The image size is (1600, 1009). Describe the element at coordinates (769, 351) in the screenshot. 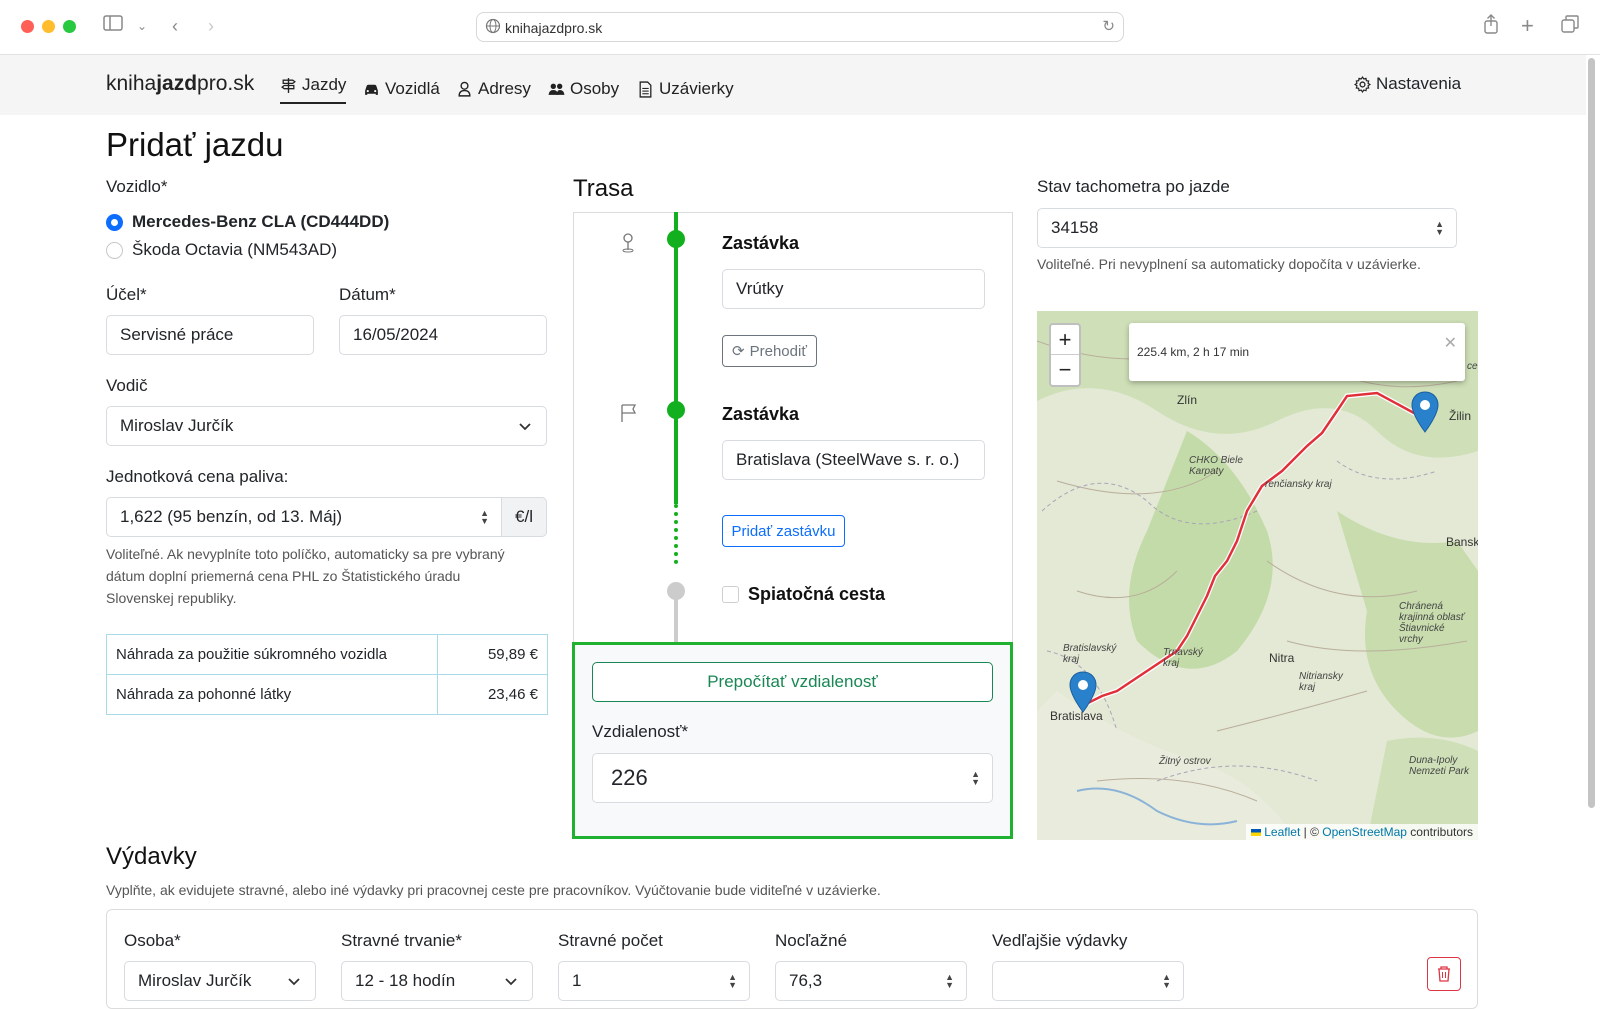

I see `swap-button: ⟳ Prehodiť` at that location.